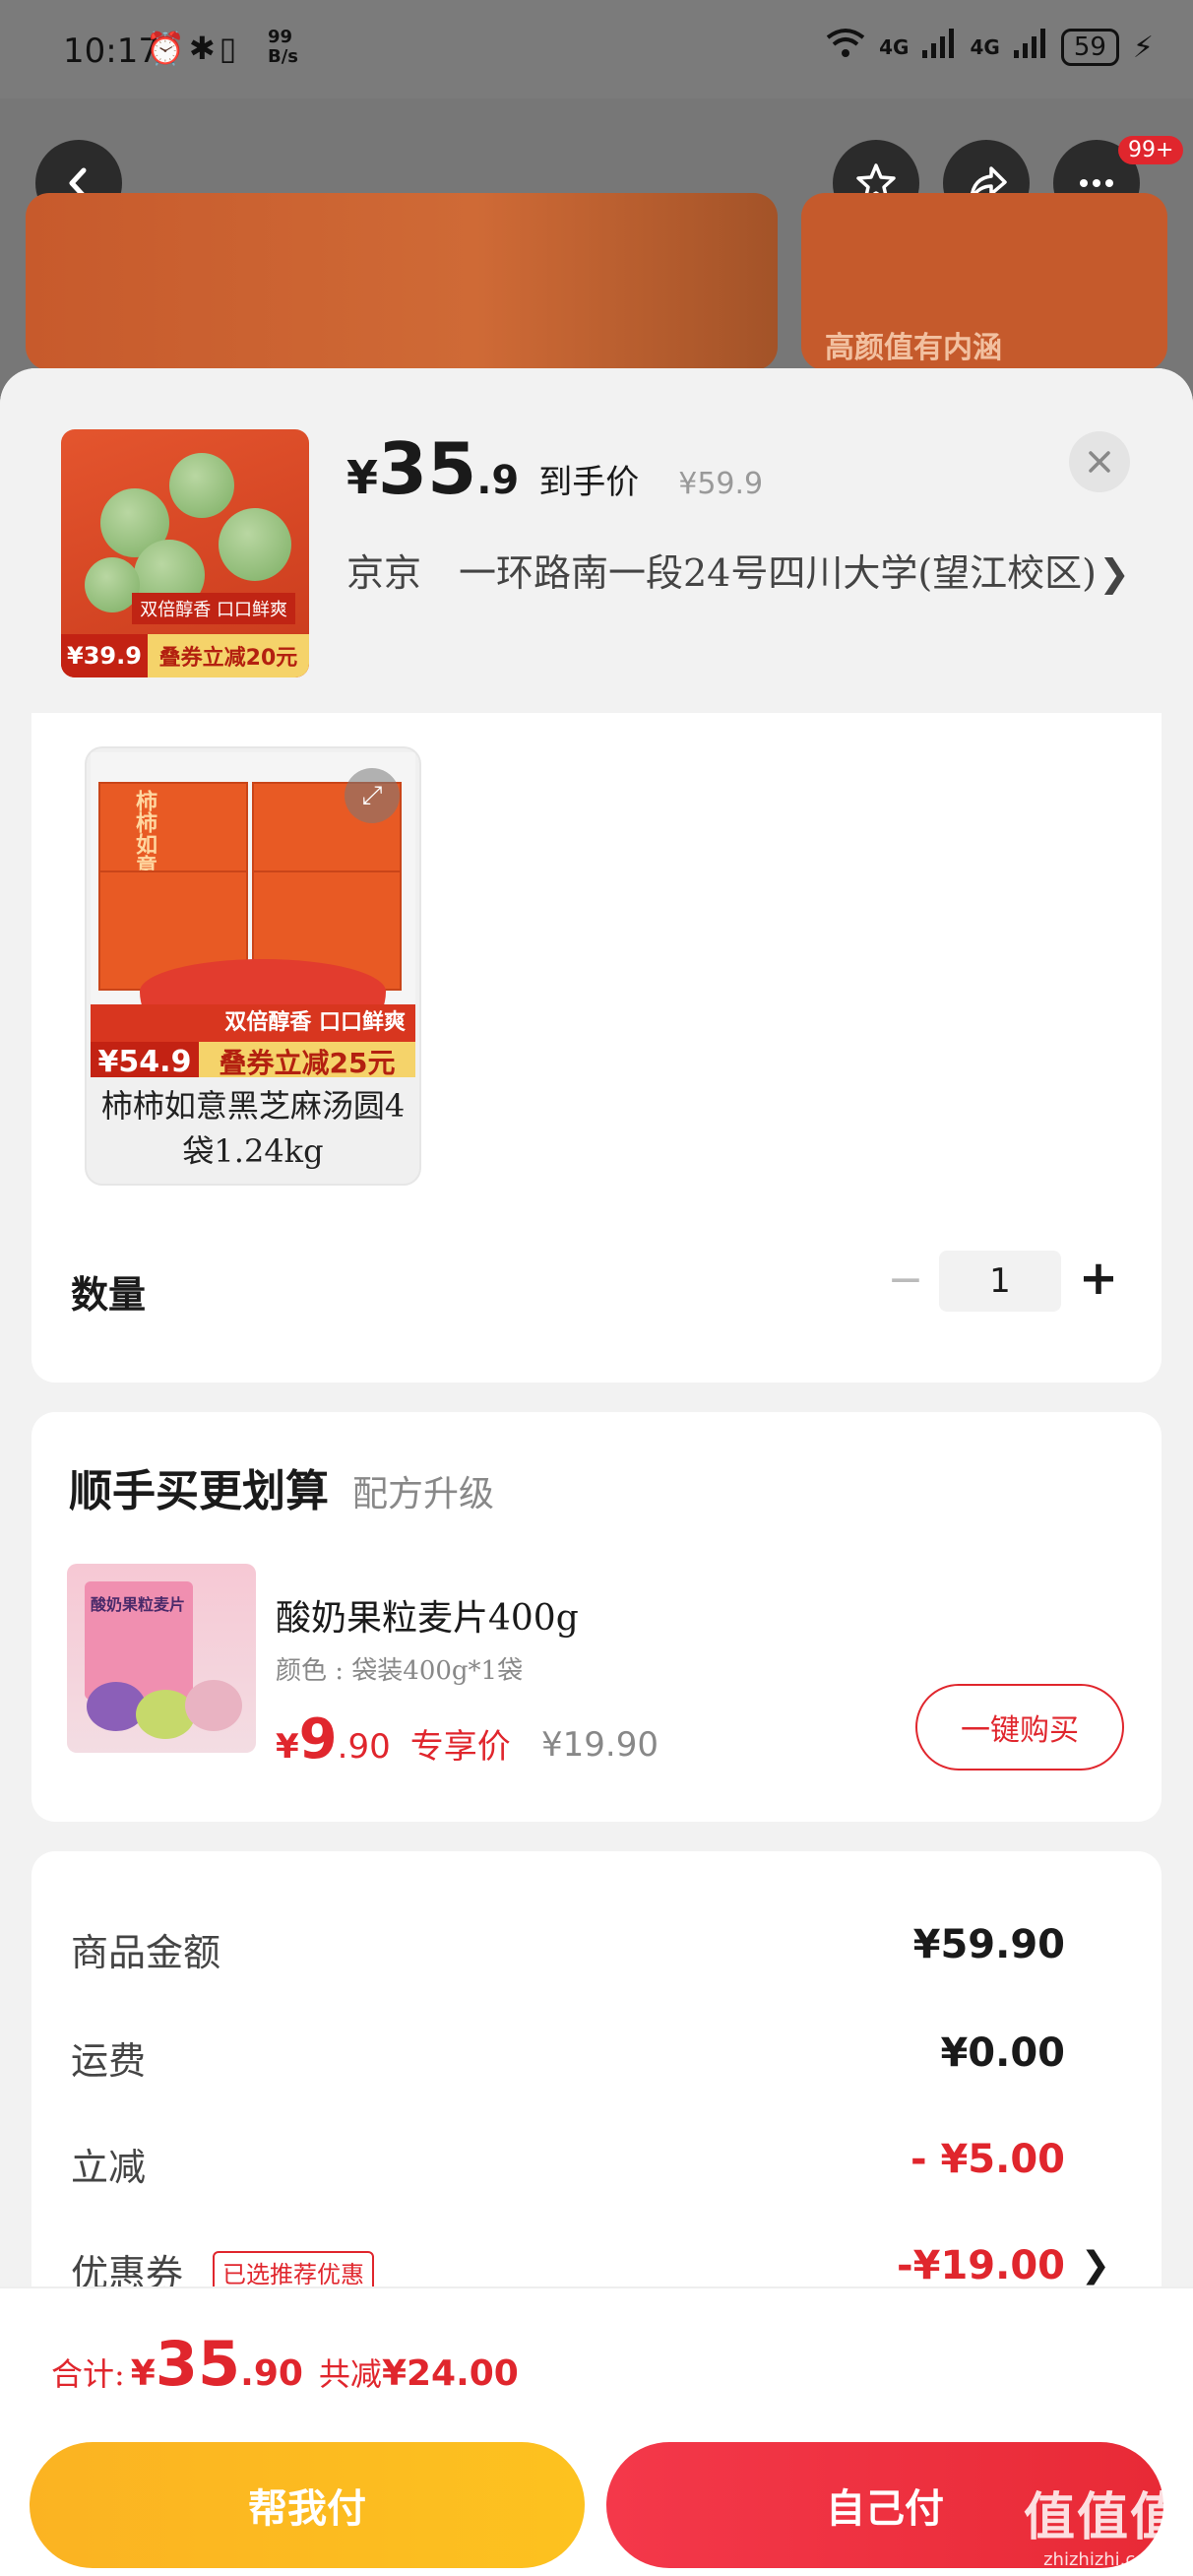  Describe the element at coordinates (730, 573) in the screenshot. I see `delivery-address: 京京 一环路南一段24号四川大学(望江校区)` at that location.